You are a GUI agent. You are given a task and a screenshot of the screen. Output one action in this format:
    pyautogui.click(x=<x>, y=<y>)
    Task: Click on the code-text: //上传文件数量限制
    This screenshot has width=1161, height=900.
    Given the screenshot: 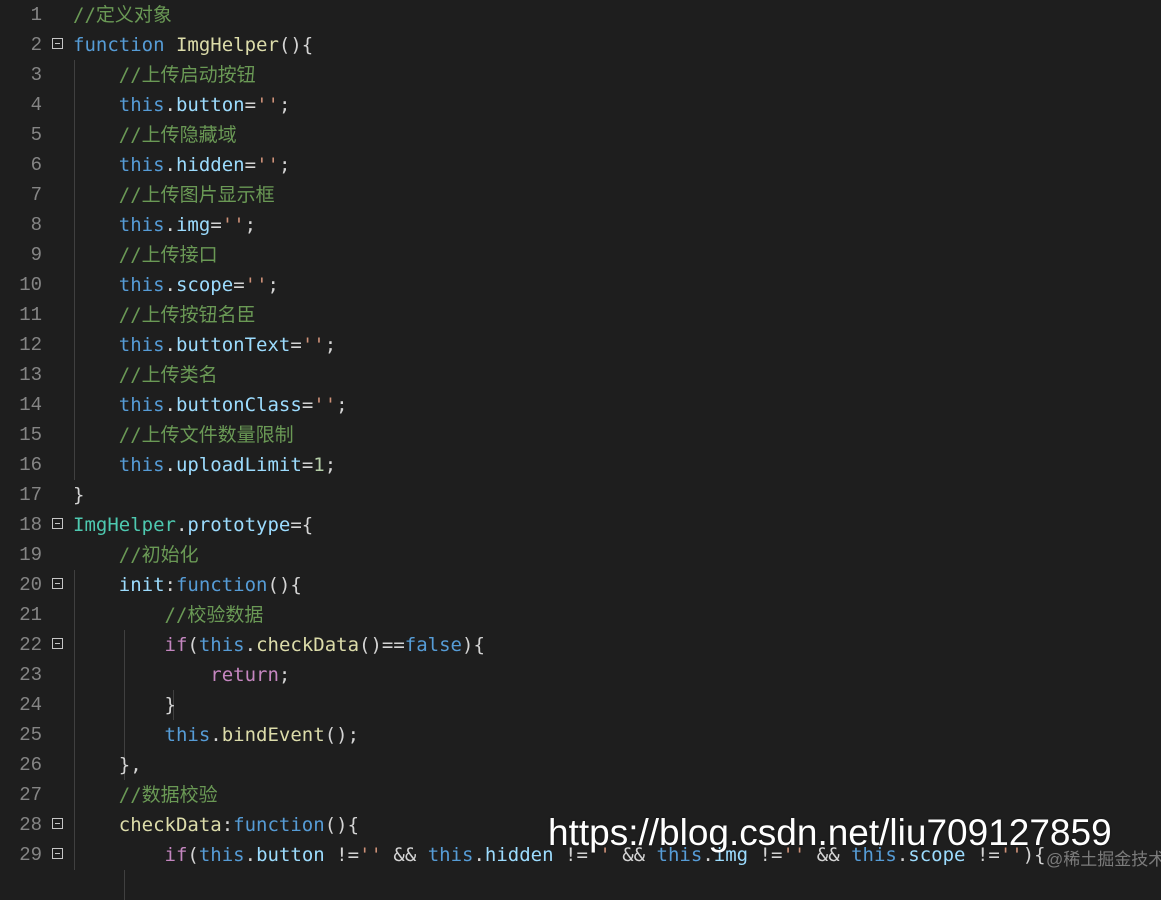 What is the action you would take?
    pyautogui.click(x=183, y=435)
    